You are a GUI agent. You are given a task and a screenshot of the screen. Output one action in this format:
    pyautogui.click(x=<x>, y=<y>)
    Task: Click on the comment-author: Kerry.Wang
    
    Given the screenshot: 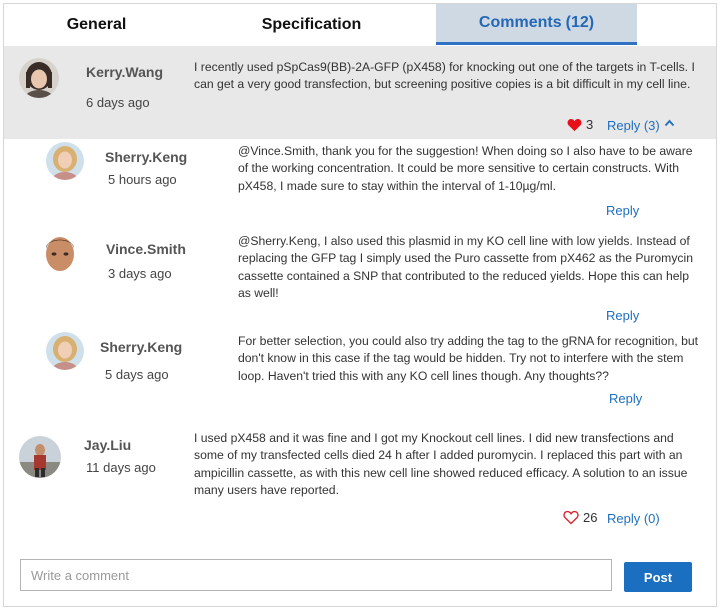 What is the action you would take?
    pyautogui.click(x=124, y=72)
    